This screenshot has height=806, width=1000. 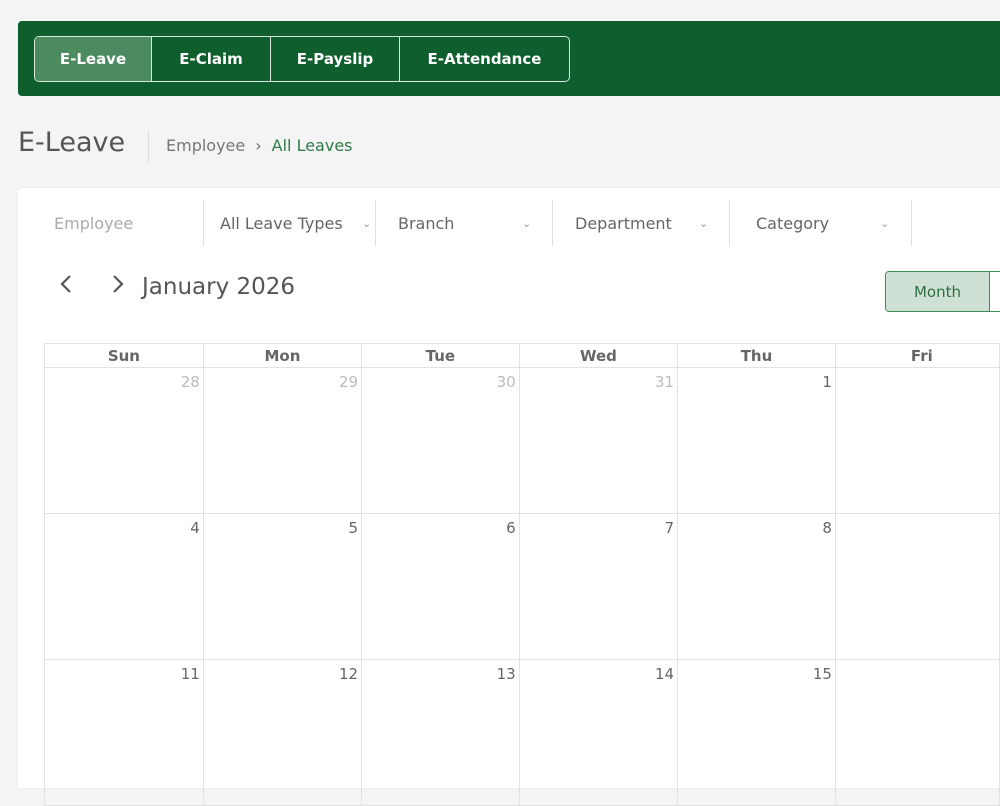 What do you see at coordinates (440, 586) in the screenshot?
I see `calendar-day-cell: 6` at bounding box center [440, 586].